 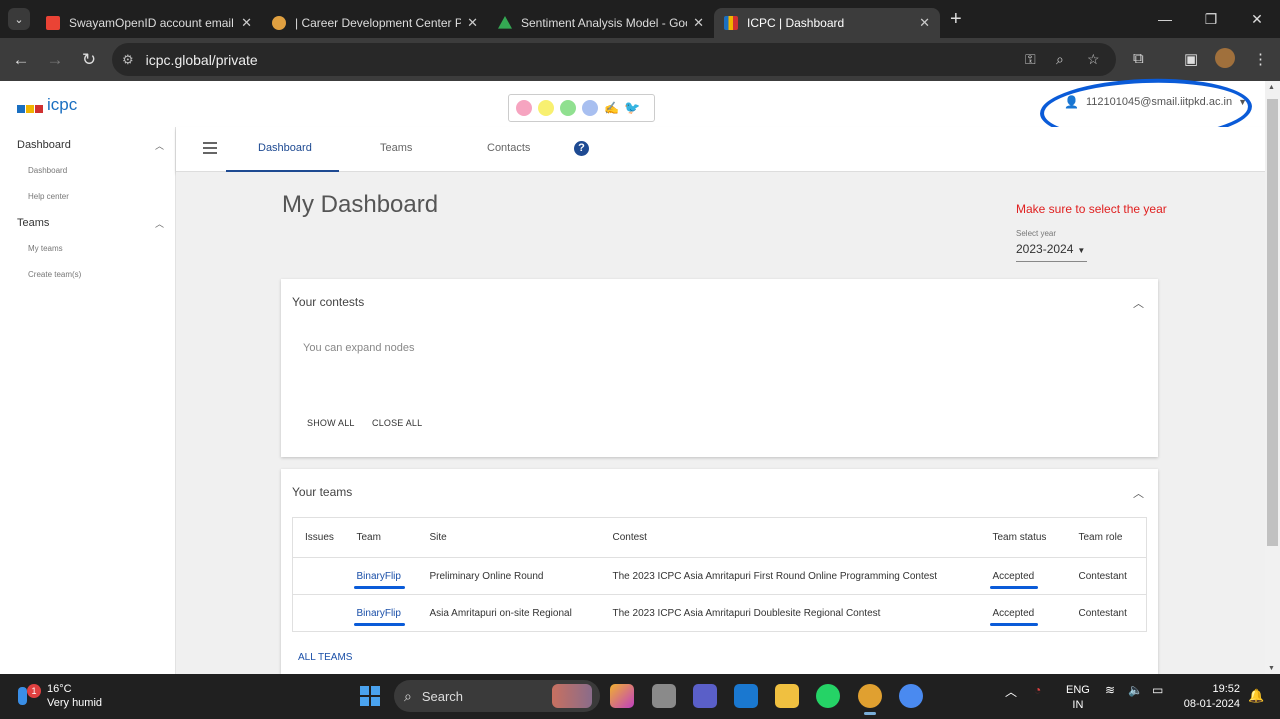 What do you see at coordinates (47, 104) in the screenshot?
I see `icpc-logo: icpc` at bounding box center [47, 104].